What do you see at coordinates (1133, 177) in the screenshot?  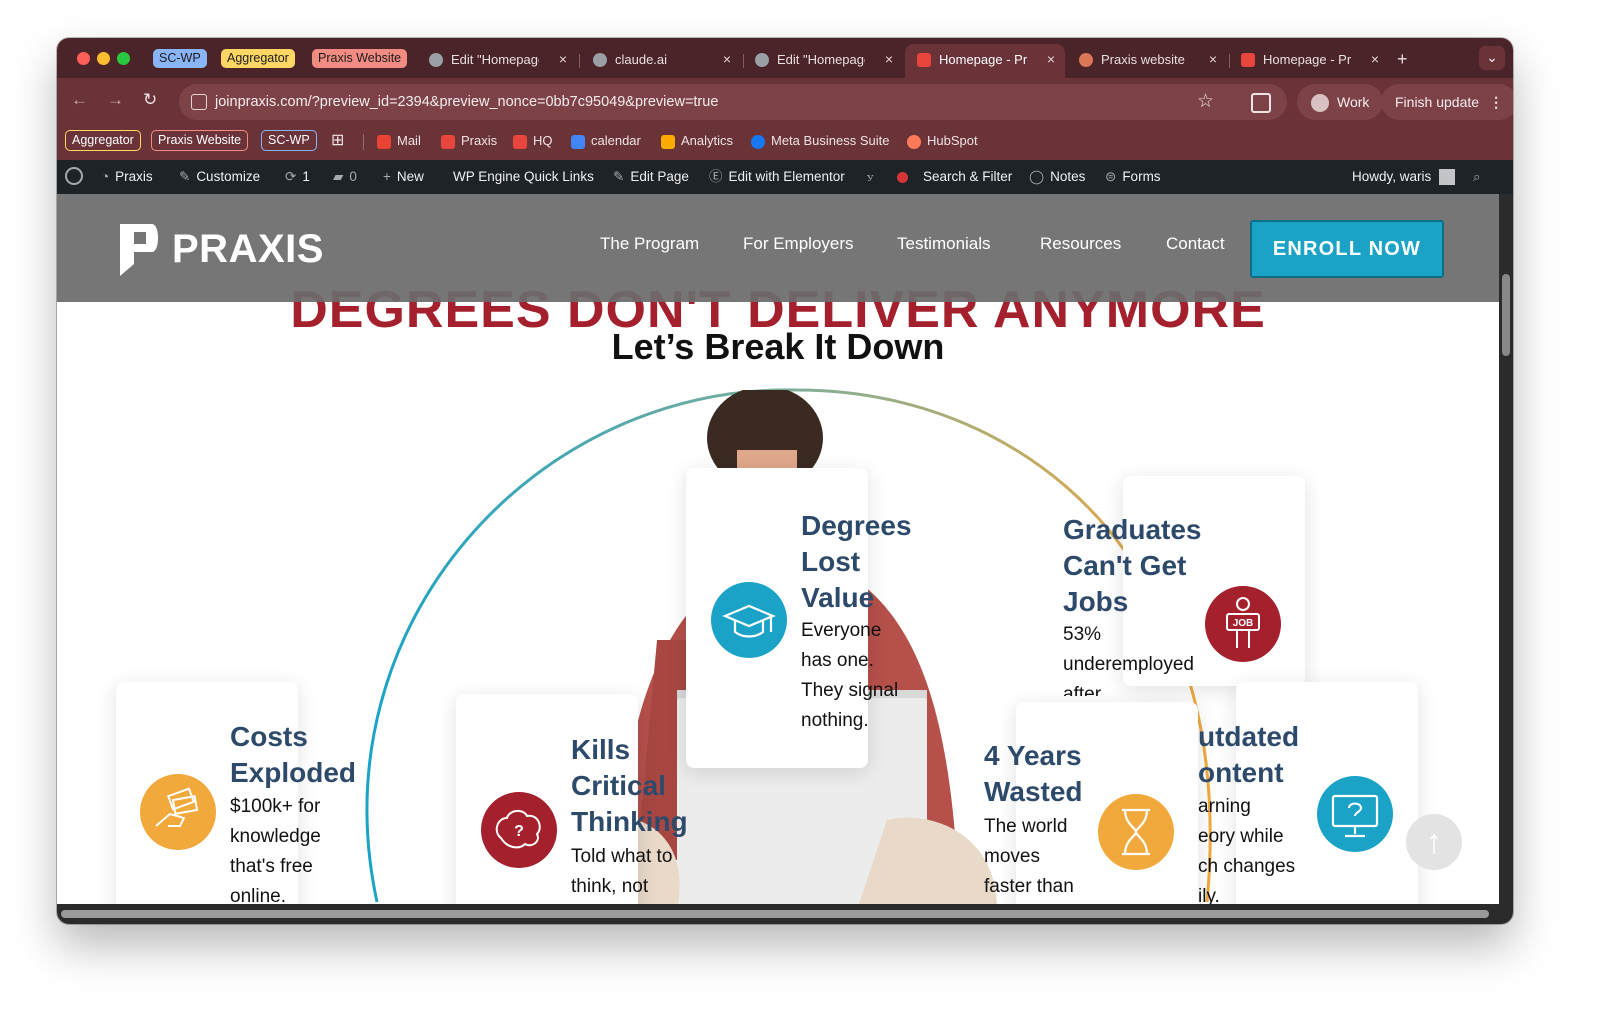 I see `wp-forms-link: ⊜ Forms` at bounding box center [1133, 177].